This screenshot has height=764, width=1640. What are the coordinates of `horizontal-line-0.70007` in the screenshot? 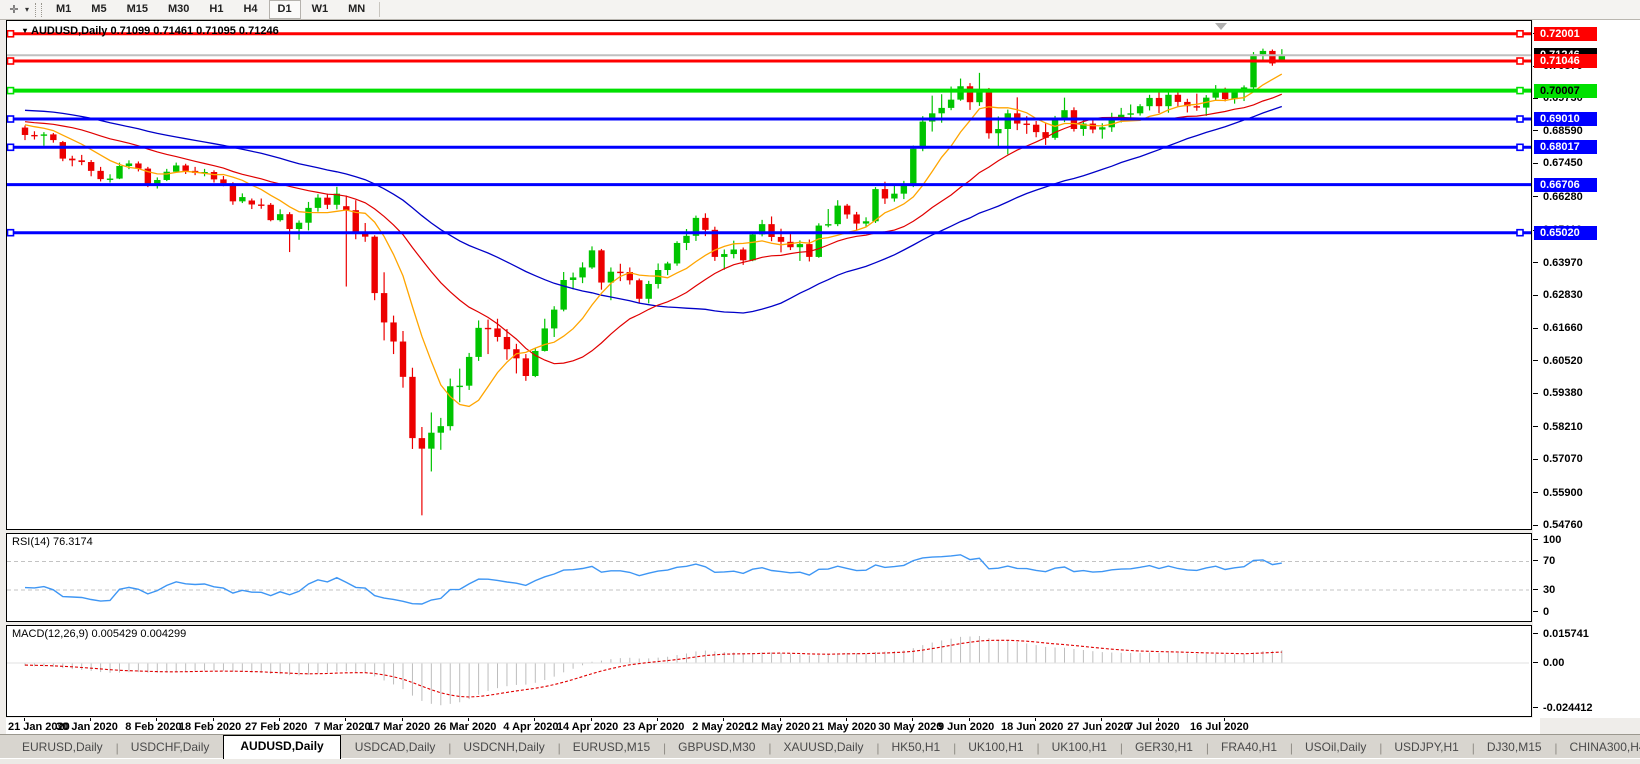 It's located at (769, 90).